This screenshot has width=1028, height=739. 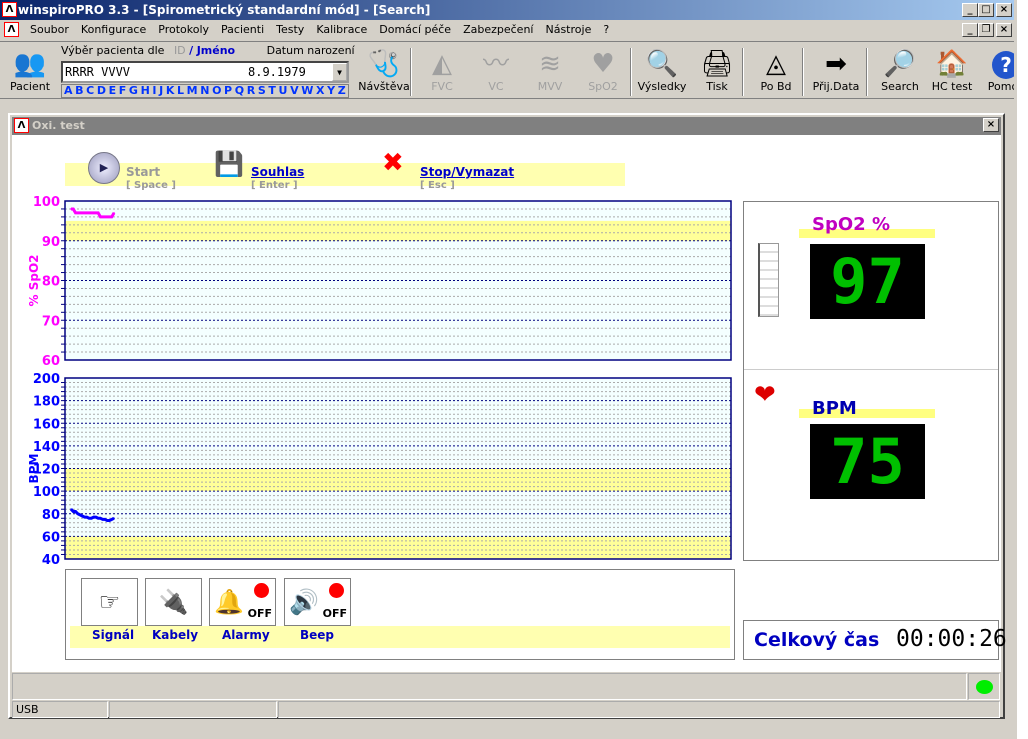 I want to click on patient-dob: 8.9.1979, so click(x=277, y=72).